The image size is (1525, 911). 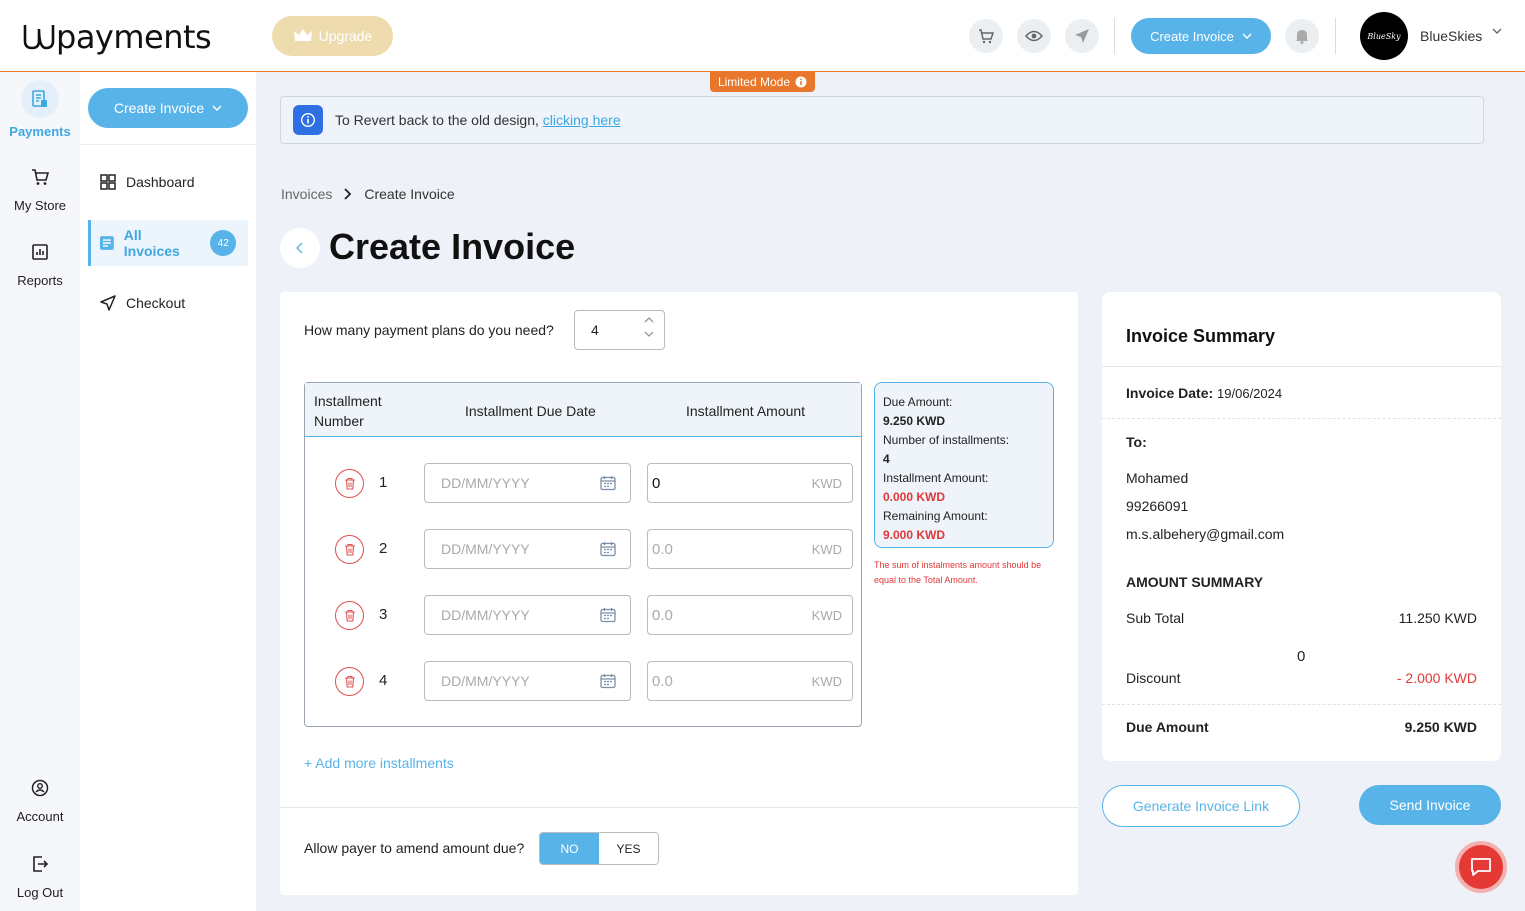 I want to click on rail-item-reports: Reports, so click(x=40, y=260).